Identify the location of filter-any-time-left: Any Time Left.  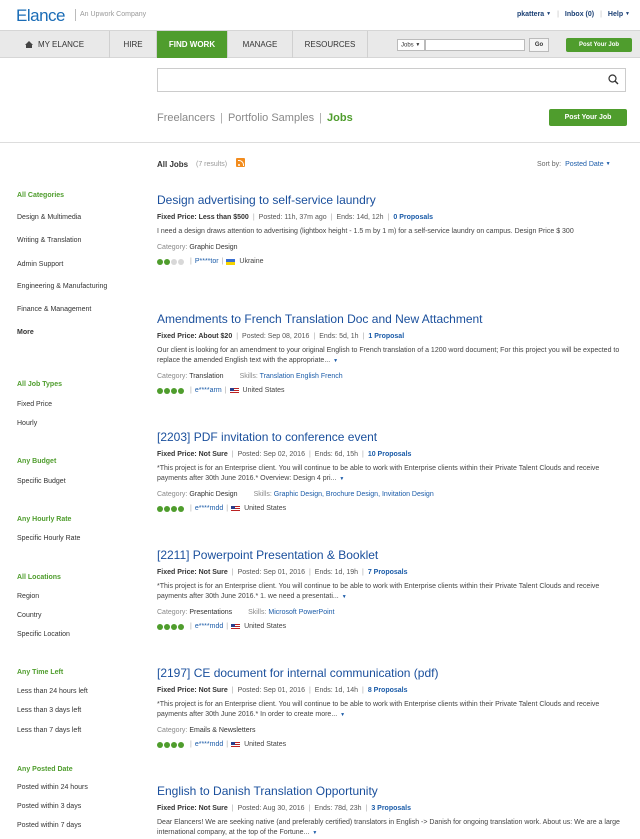
(40, 672).